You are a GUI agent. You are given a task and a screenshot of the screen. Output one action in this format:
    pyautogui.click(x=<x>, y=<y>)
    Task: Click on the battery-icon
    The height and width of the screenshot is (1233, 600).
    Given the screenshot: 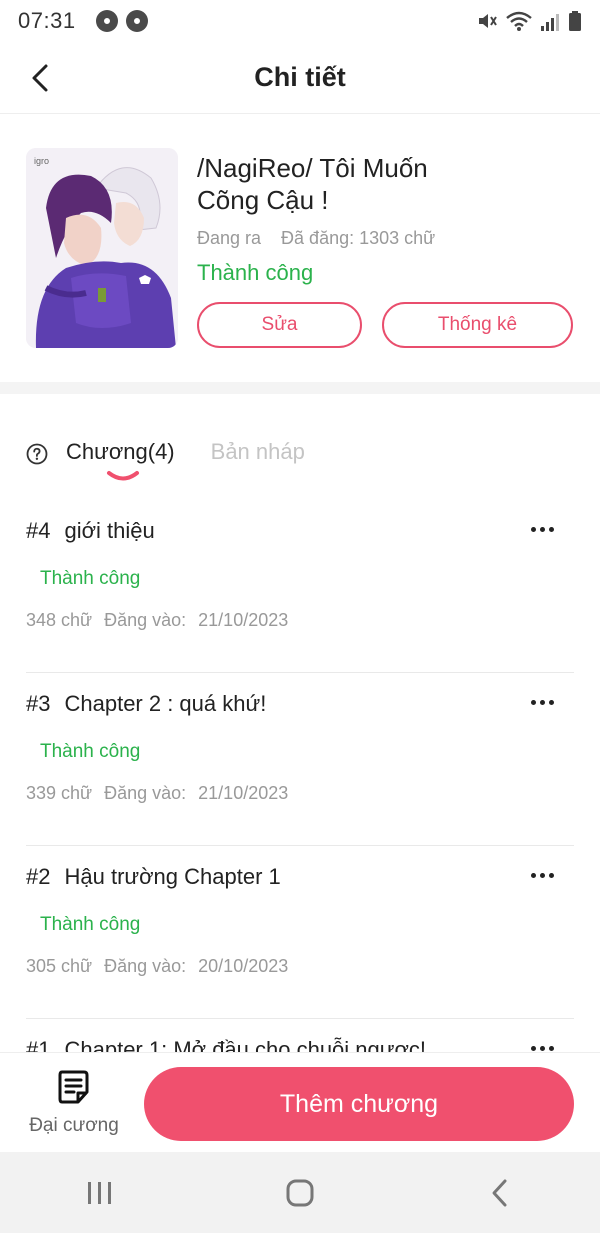 What is the action you would take?
    pyautogui.click(x=575, y=21)
    